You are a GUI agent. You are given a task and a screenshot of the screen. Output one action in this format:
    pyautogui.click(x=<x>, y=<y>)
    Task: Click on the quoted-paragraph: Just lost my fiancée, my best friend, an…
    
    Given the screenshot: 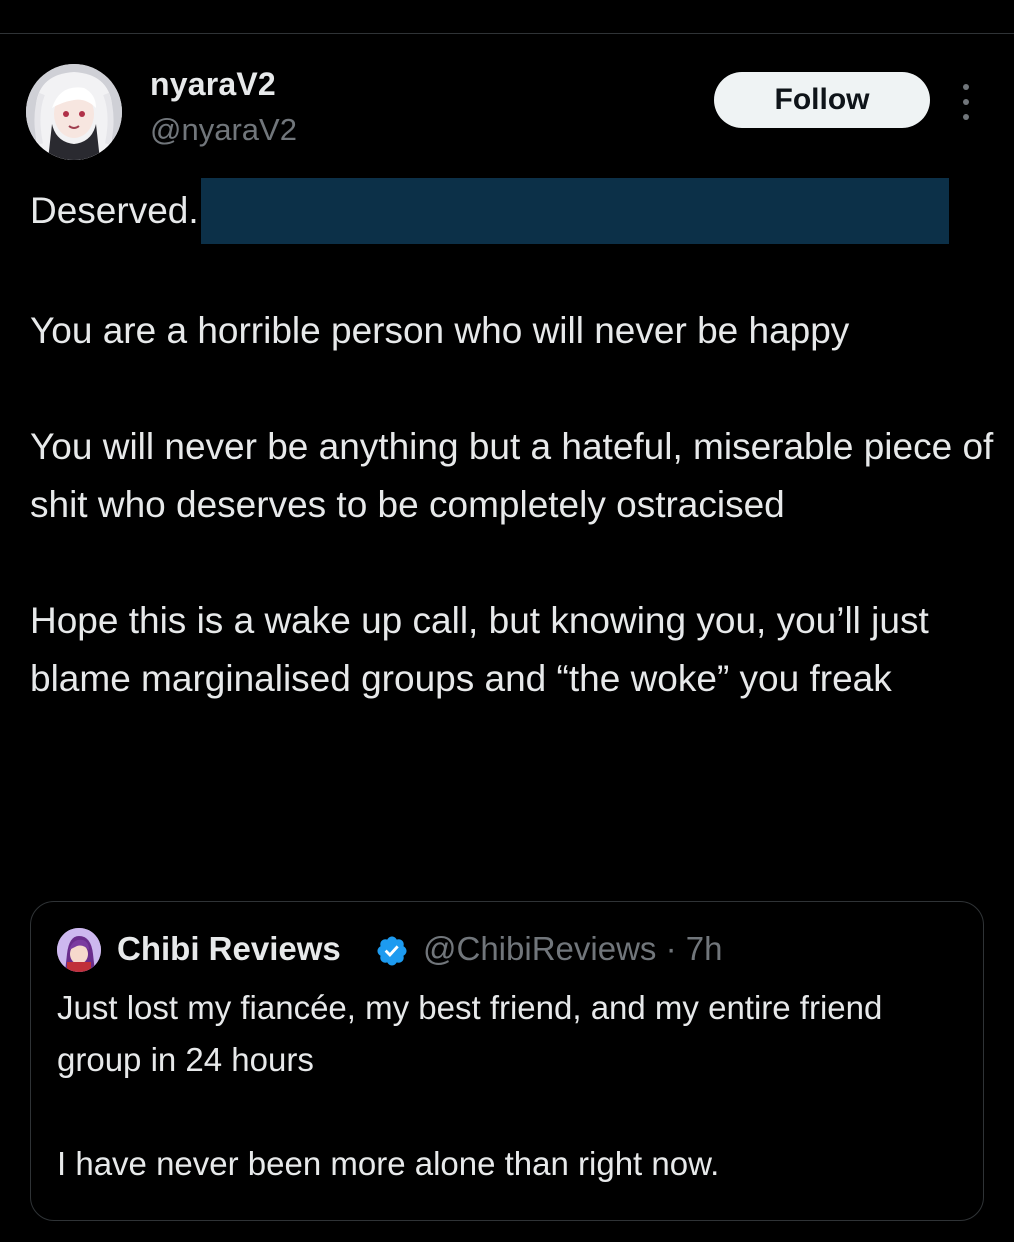 What is the action you would take?
    pyautogui.click(x=470, y=1033)
    